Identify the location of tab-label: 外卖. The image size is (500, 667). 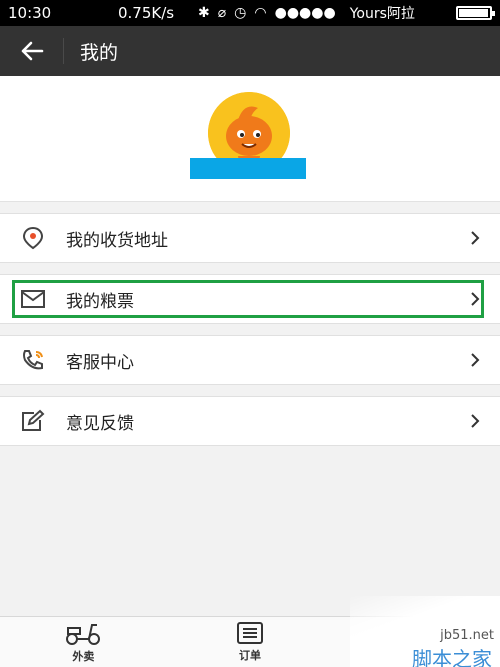
(83, 656).